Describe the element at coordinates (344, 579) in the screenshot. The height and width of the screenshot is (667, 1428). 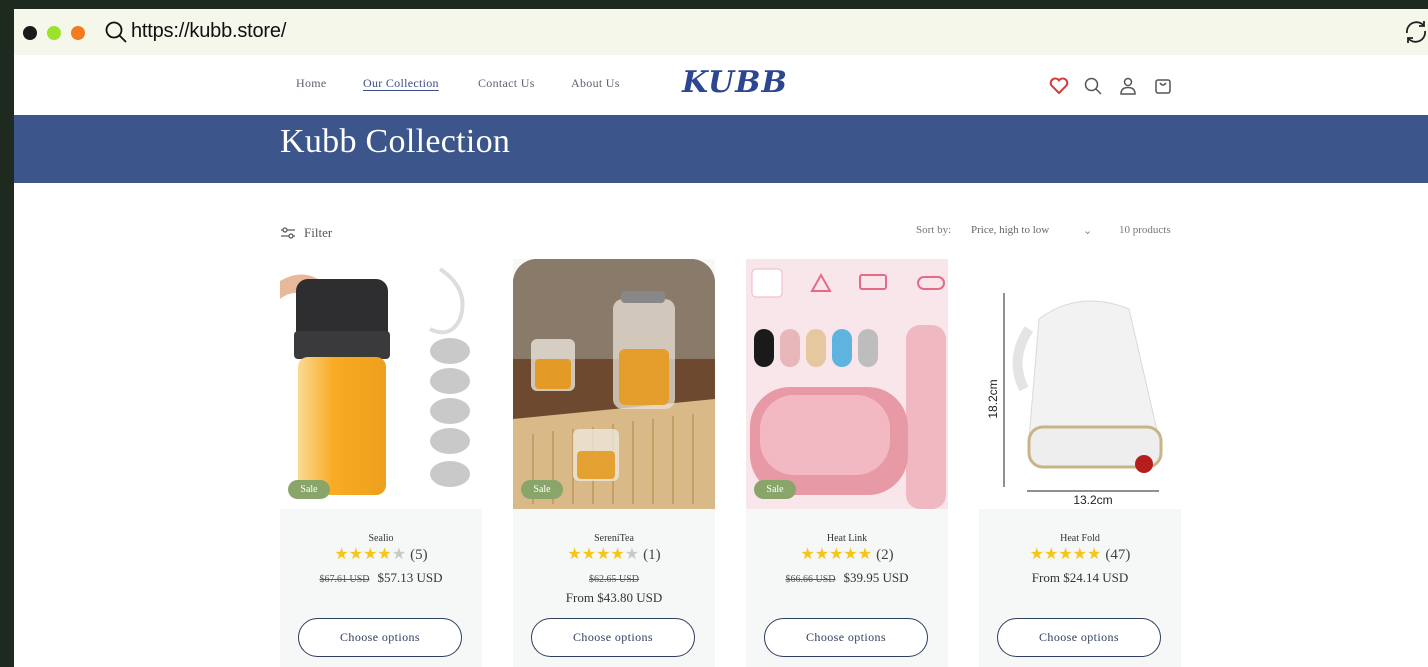
I see `compare-price: $67.61 USD` at that location.